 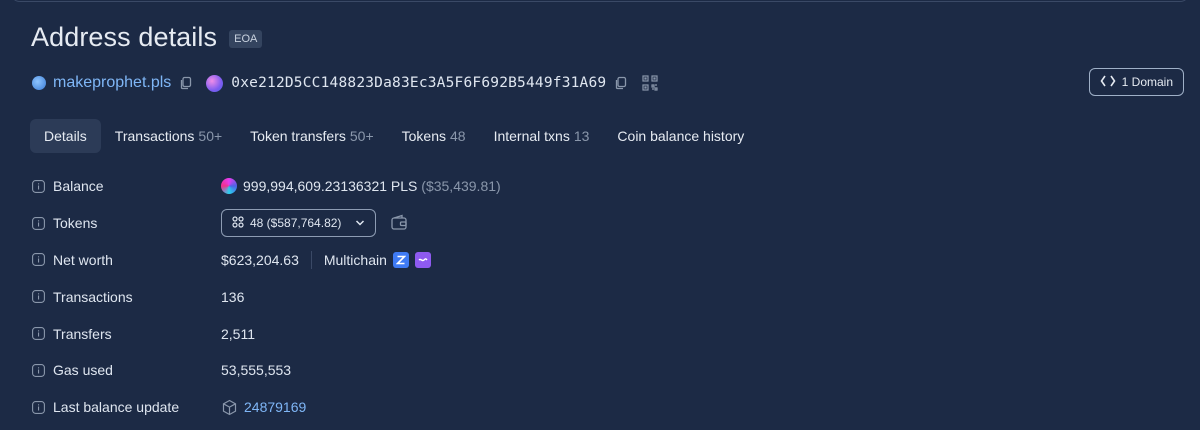 What do you see at coordinates (458, 136) in the screenshot?
I see `tab-count: 48` at bounding box center [458, 136].